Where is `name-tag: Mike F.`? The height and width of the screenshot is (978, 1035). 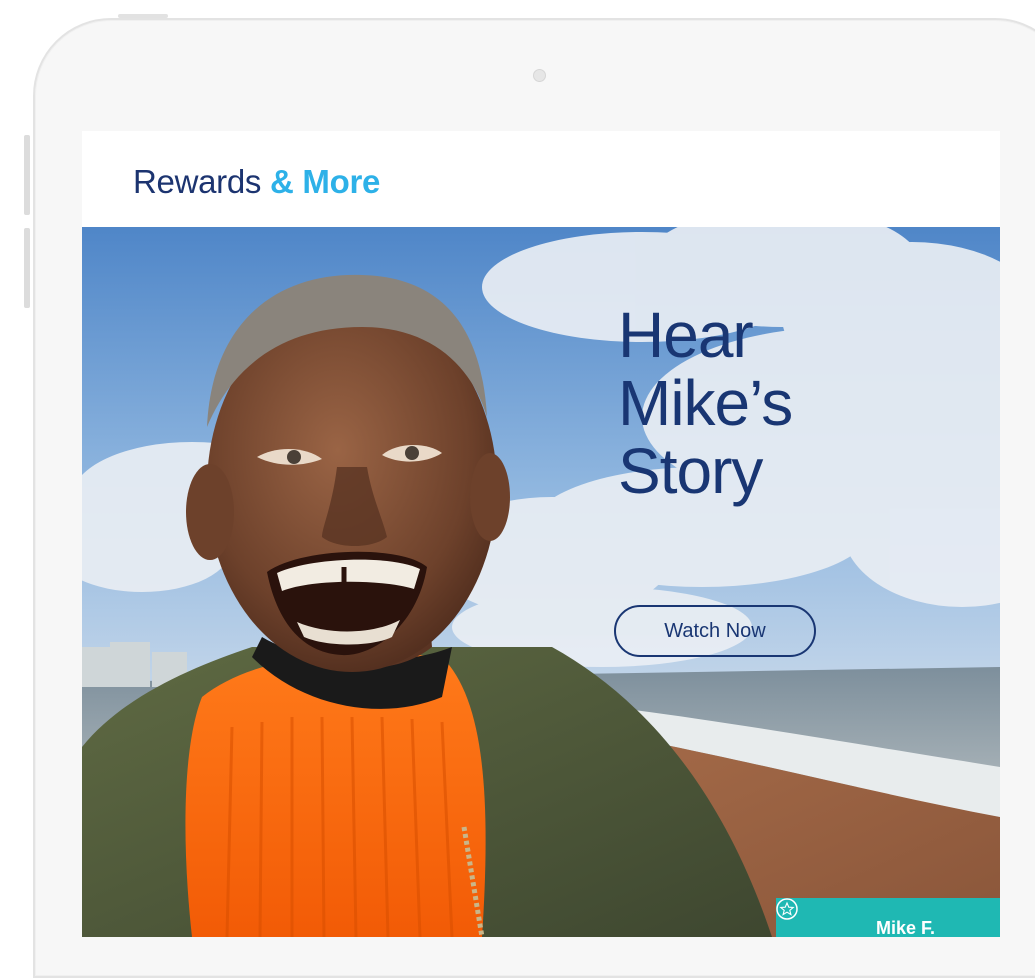
name-tag: Mike F. is located at coordinates (888, 917).